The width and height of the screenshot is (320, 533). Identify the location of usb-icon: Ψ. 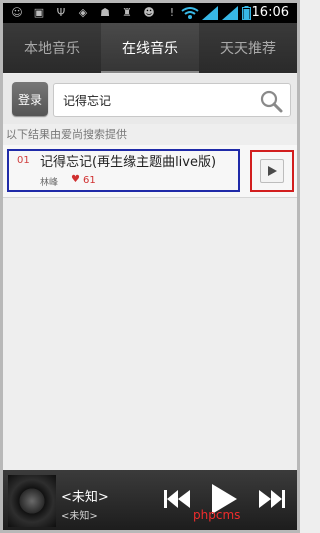
(61, 12).